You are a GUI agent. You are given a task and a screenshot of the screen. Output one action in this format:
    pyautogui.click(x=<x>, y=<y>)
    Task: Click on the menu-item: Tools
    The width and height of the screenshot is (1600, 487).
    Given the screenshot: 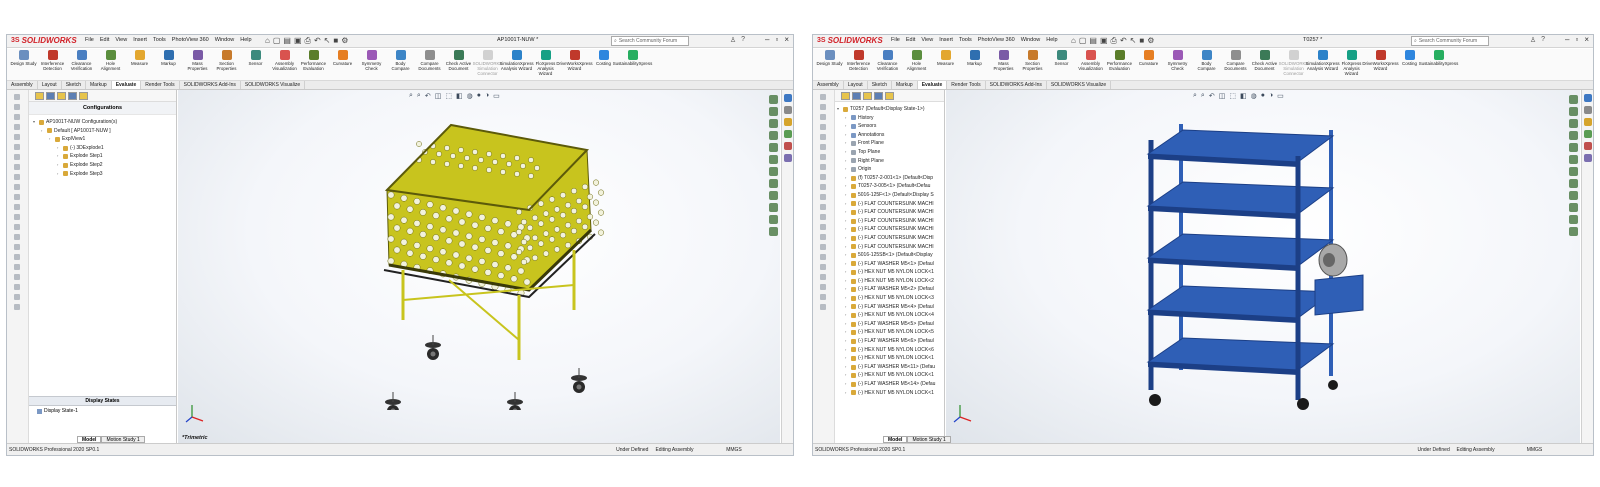 What is the action you would take?
    pyautogui.click(x=965, y=40)
    